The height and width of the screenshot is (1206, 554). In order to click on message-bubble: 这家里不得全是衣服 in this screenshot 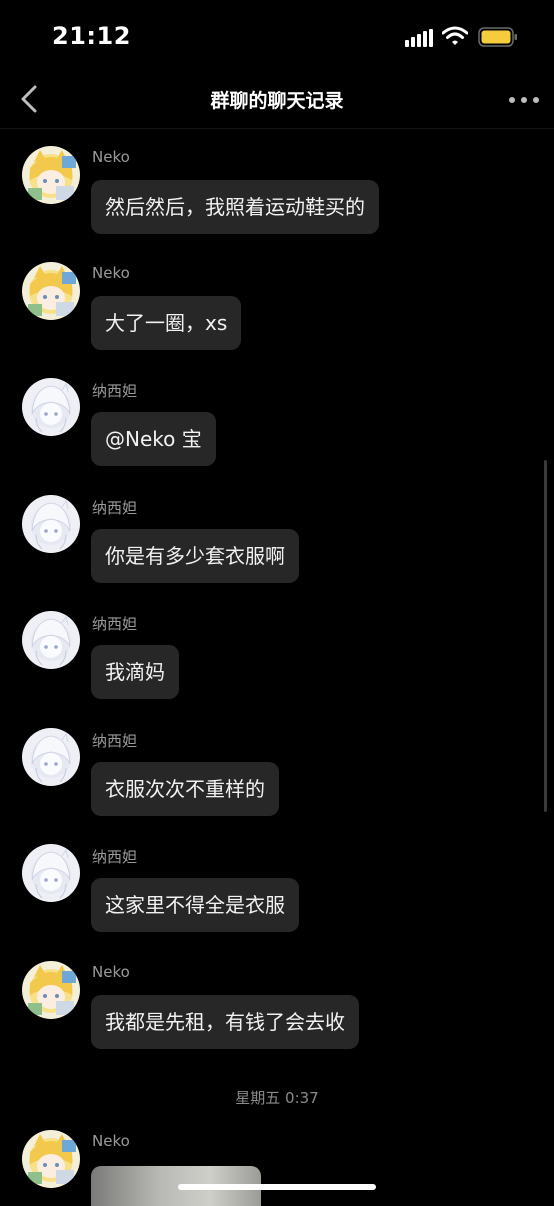, I will do `click(195, 905)`.